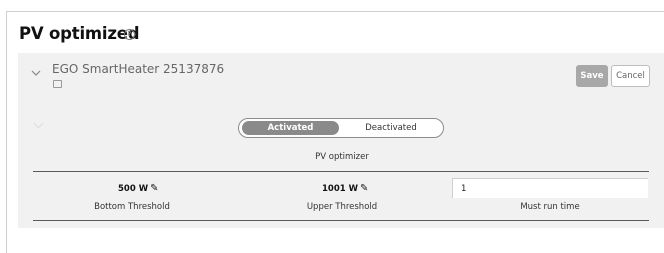  What do you see at coordinates (79, 33) in the screenshot?
I see `page-title: PV optimized` at bounding box center [79, 33].